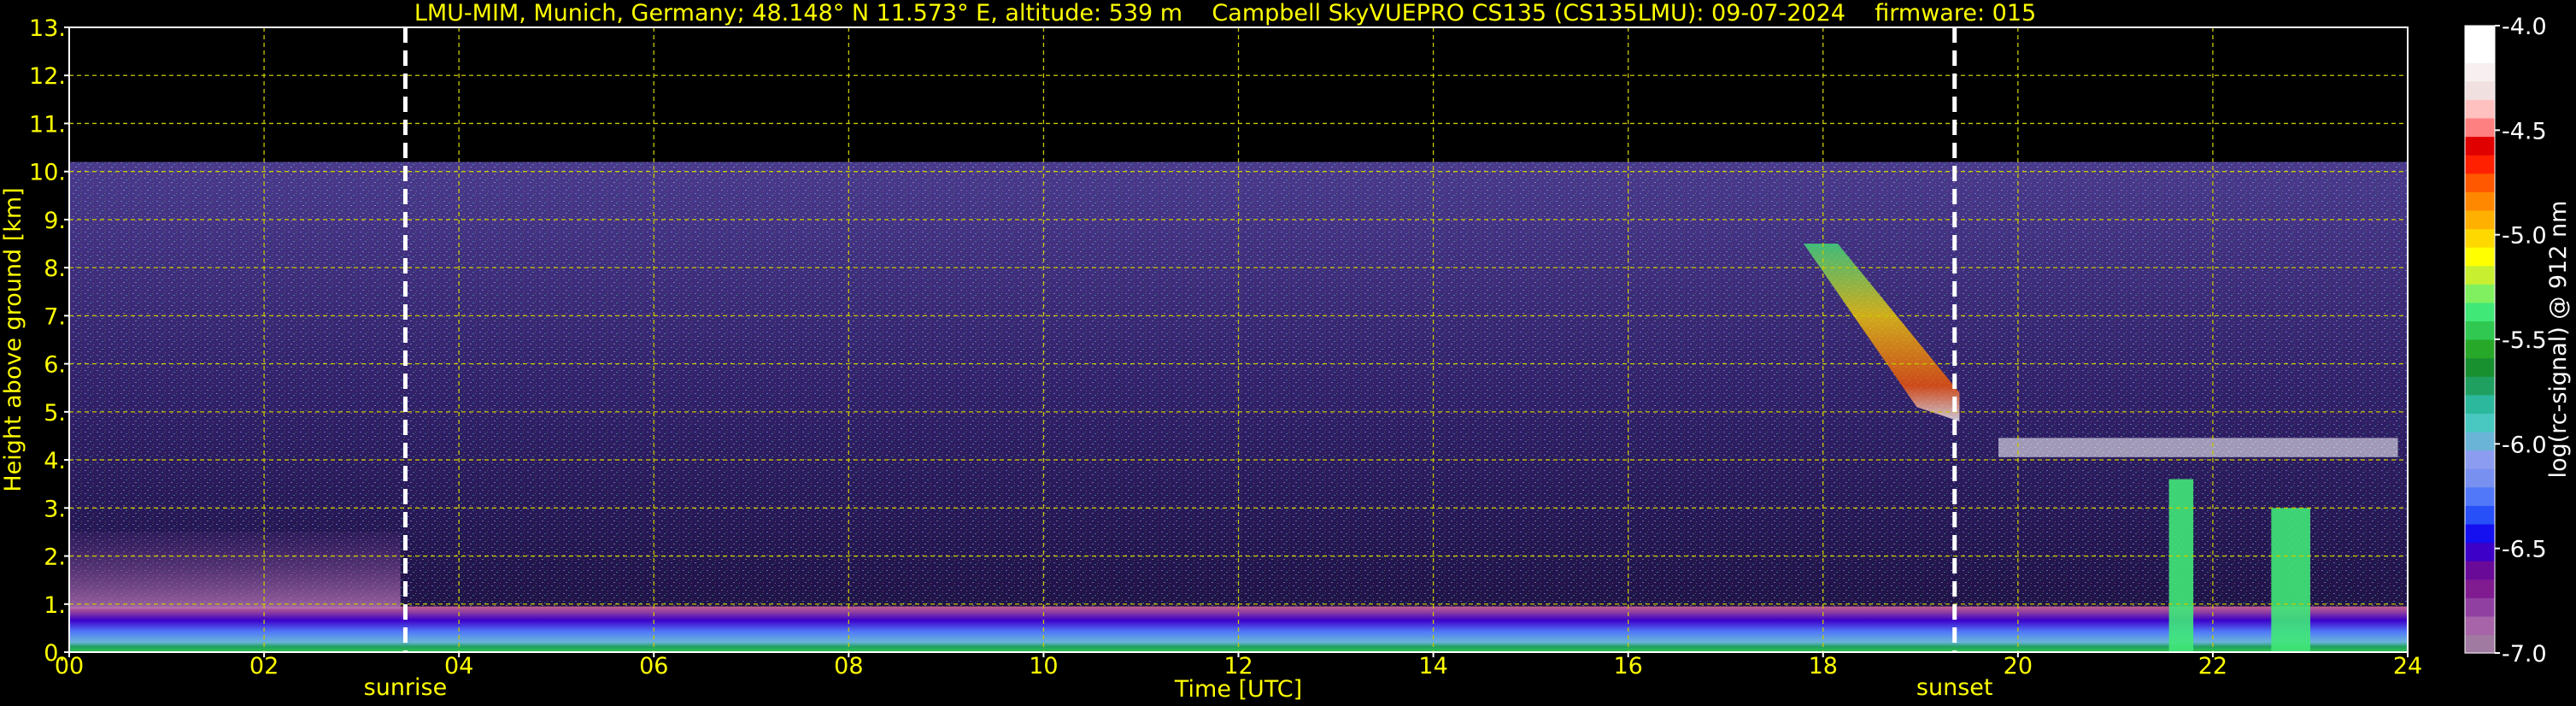  What do you see at coordinates (2018, 666) in the screenshot?
I see `x-tick-label: 20` at bounding box center [2018, 666].